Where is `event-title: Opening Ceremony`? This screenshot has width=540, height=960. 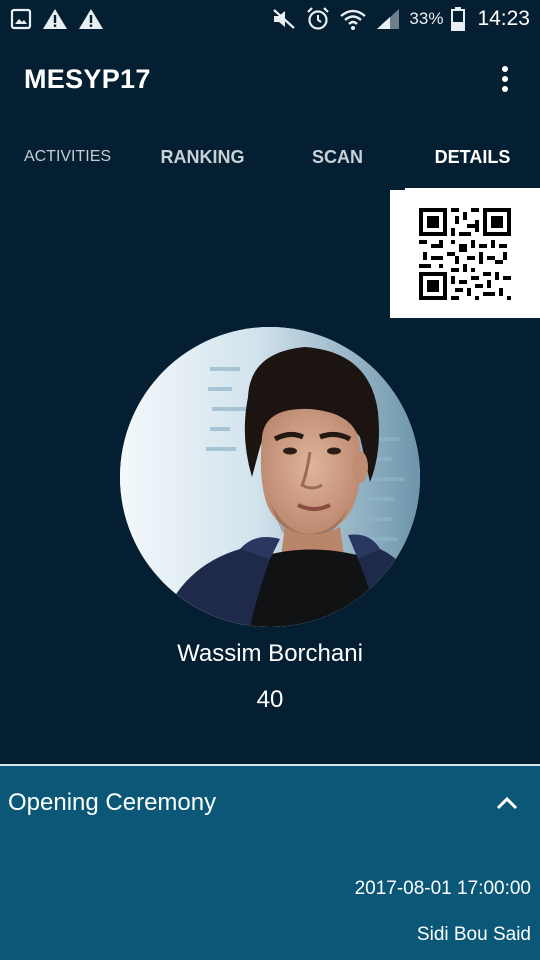 event-title: Opening Ceremony is located at coordinates (112, 802).